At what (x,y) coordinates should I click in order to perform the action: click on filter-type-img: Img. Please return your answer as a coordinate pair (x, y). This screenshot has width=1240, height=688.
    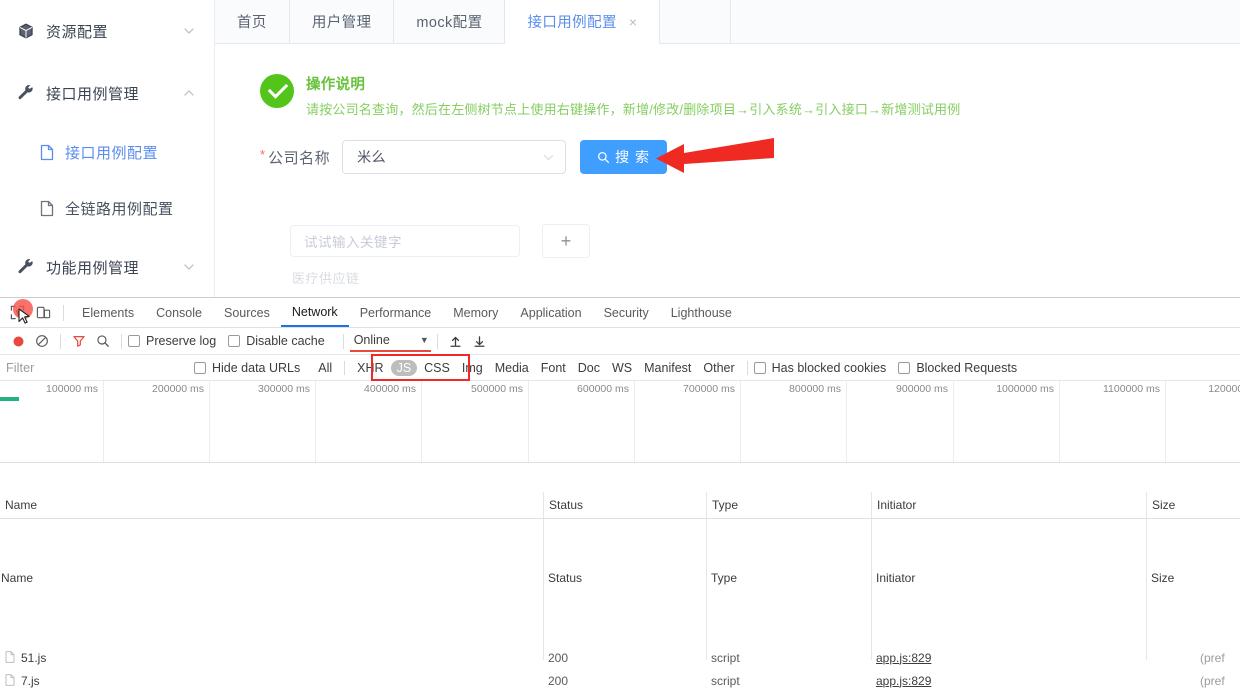
    Looking at the image, I should click on (472, 368).